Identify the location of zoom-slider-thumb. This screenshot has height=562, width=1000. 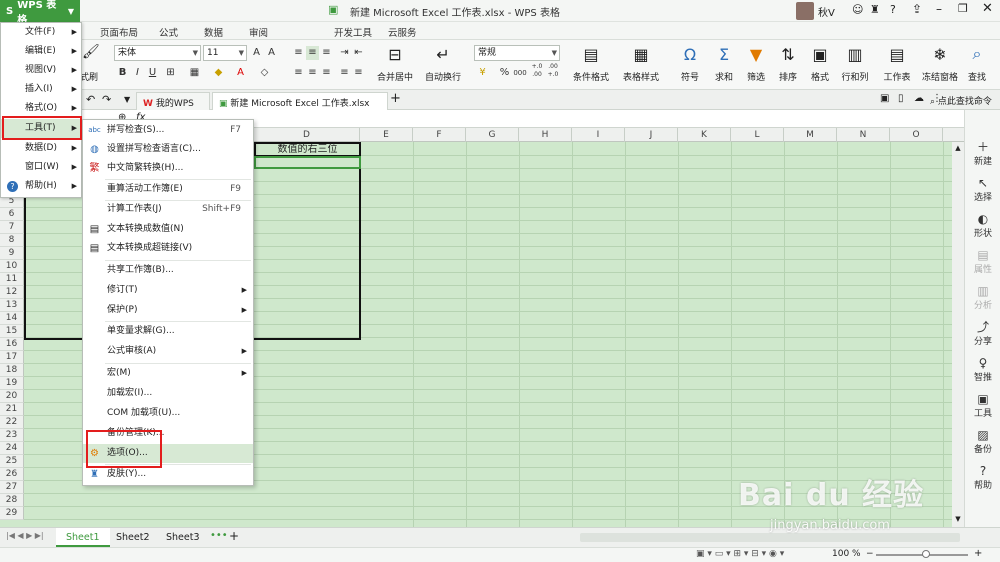
(926, 554).